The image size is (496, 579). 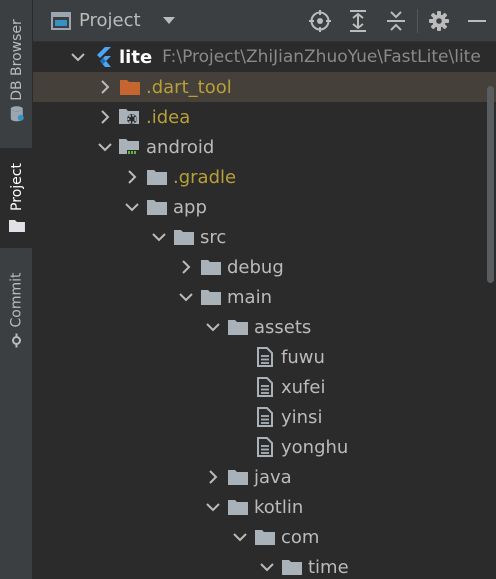 I want to click on tree-row-time: time, so click(x=264, y=565).